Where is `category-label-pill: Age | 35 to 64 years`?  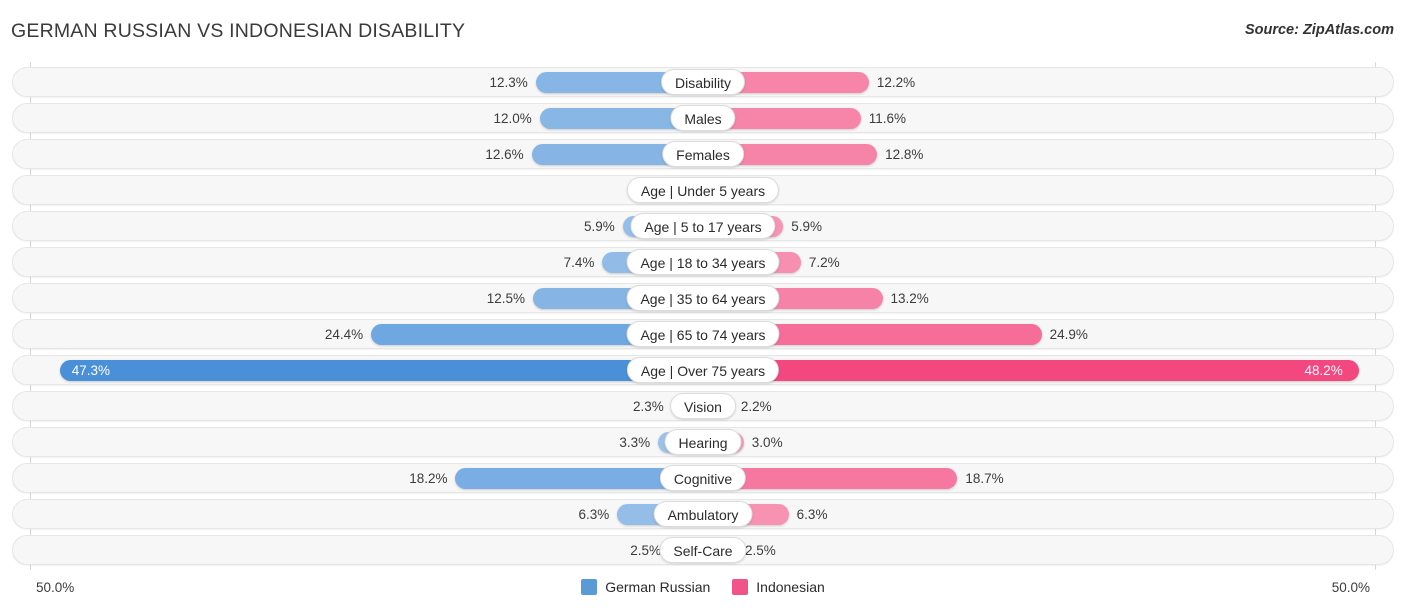 category-label-pill: Age | 35 to 64 years is located at coordinates (703, 298).